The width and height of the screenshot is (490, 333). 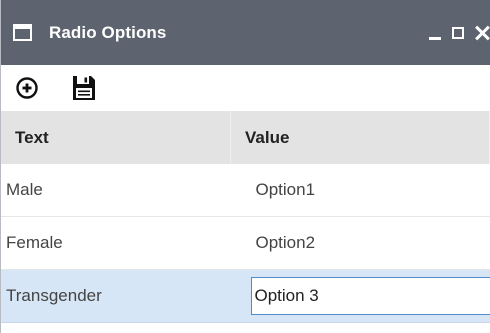 What do you see at coordinates (116, 137) in the screenshot?
I see `column-header-text: Text` at bounding box center [116, 137].